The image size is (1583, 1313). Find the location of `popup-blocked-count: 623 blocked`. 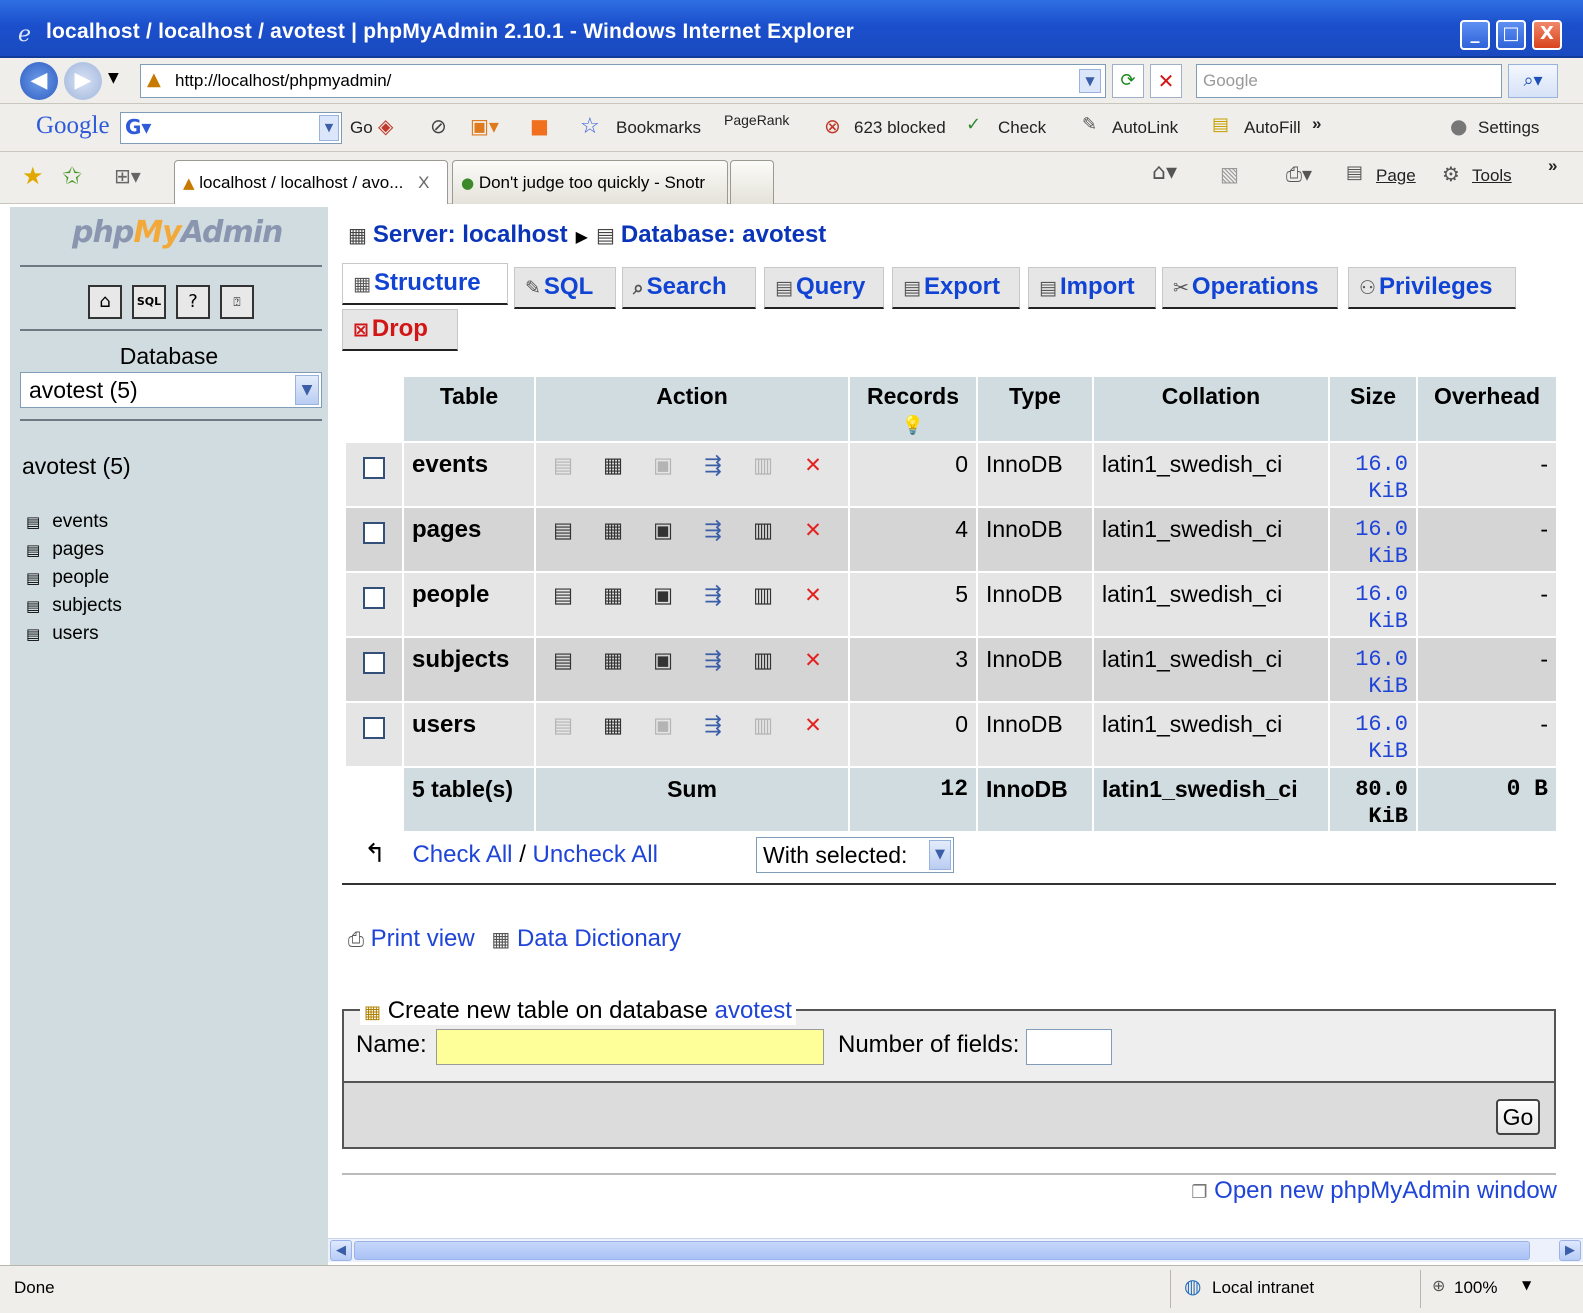

popup-blocked-count: 623 blocked is located at coordinates (900, 128).